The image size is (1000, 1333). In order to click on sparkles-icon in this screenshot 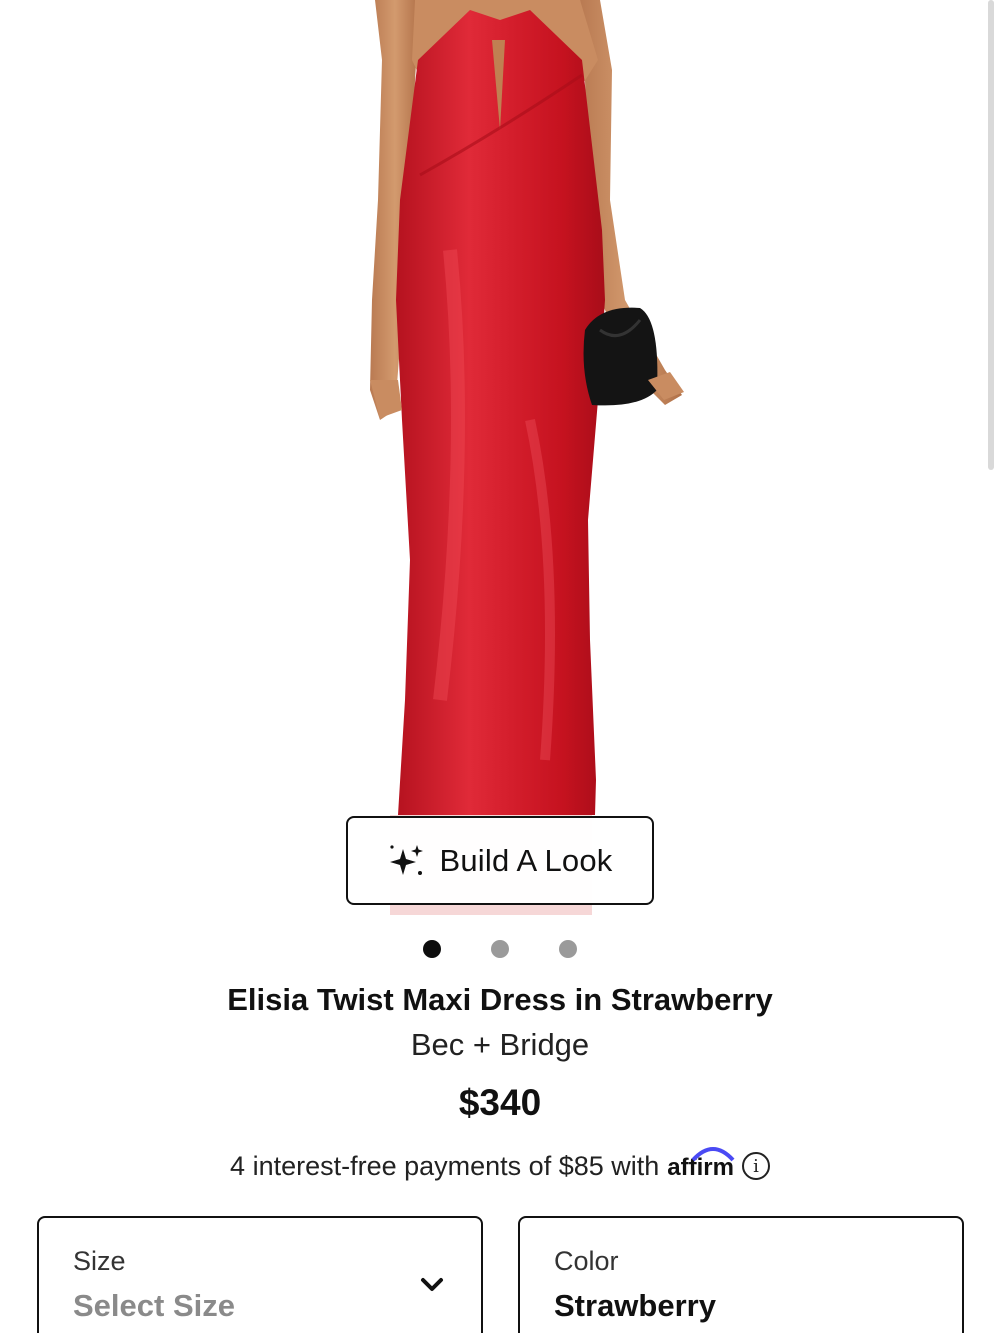, I will do `click(407, 859)`.